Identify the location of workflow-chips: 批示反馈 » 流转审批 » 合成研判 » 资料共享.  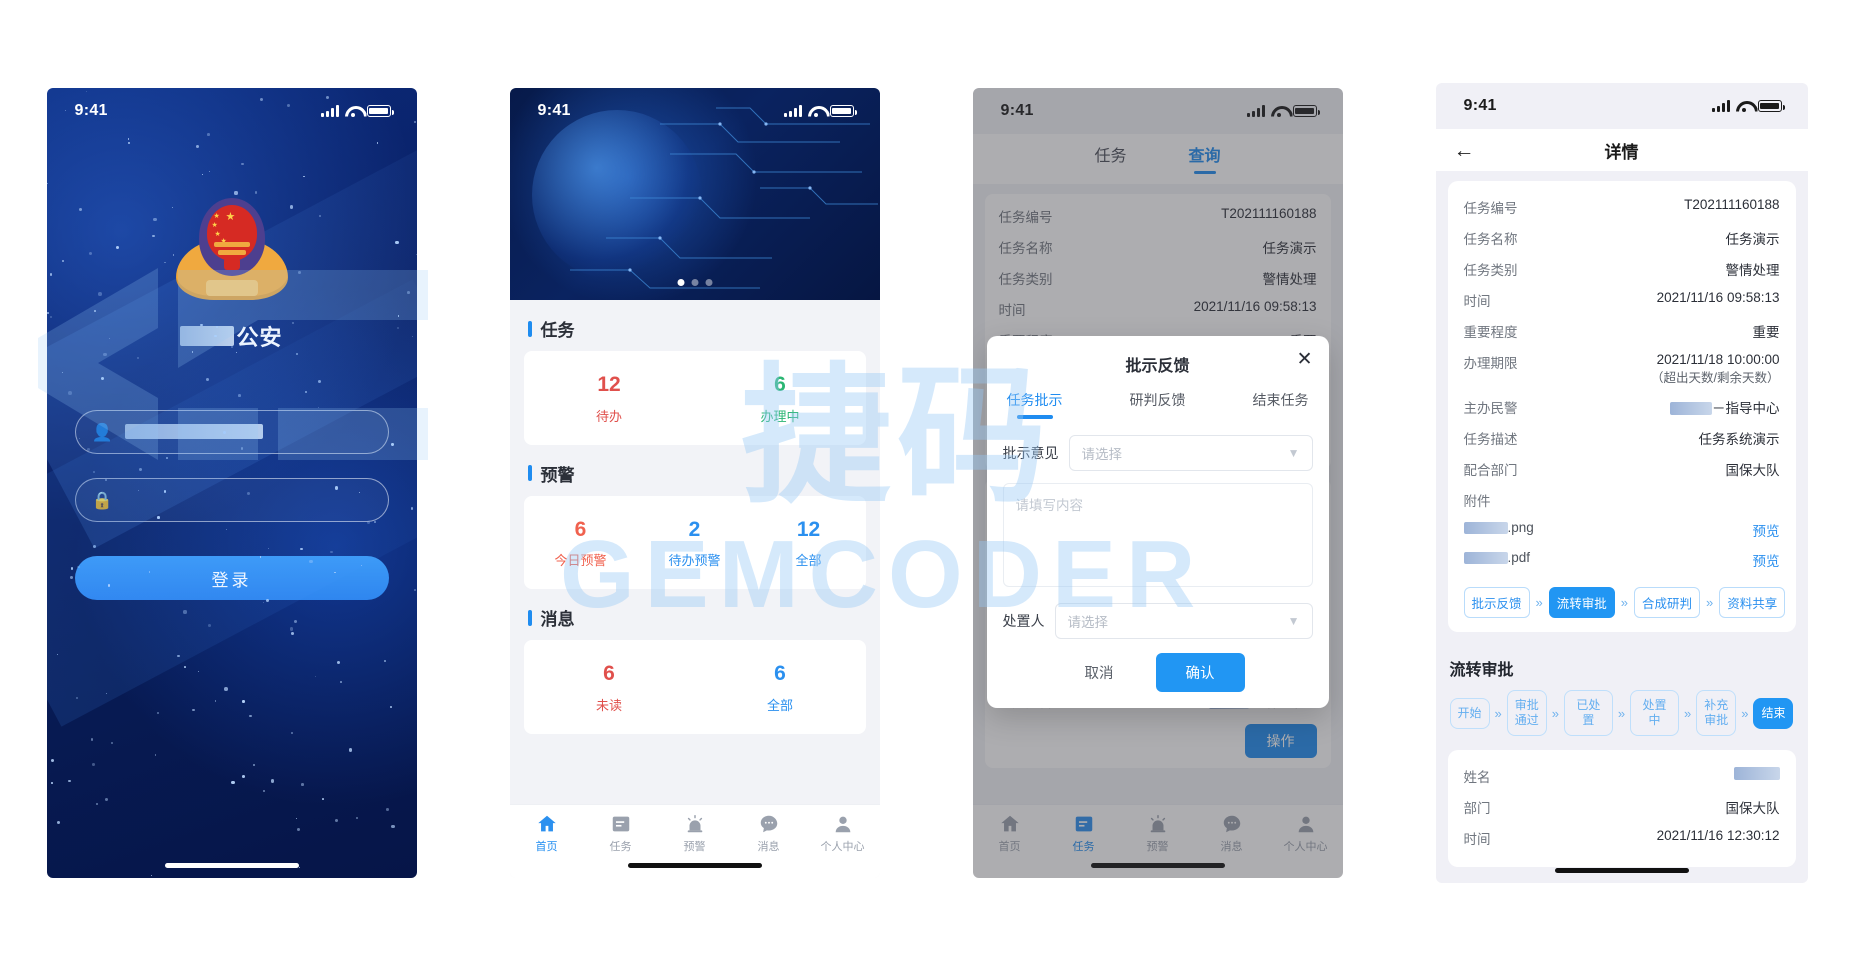
(1624, 602).